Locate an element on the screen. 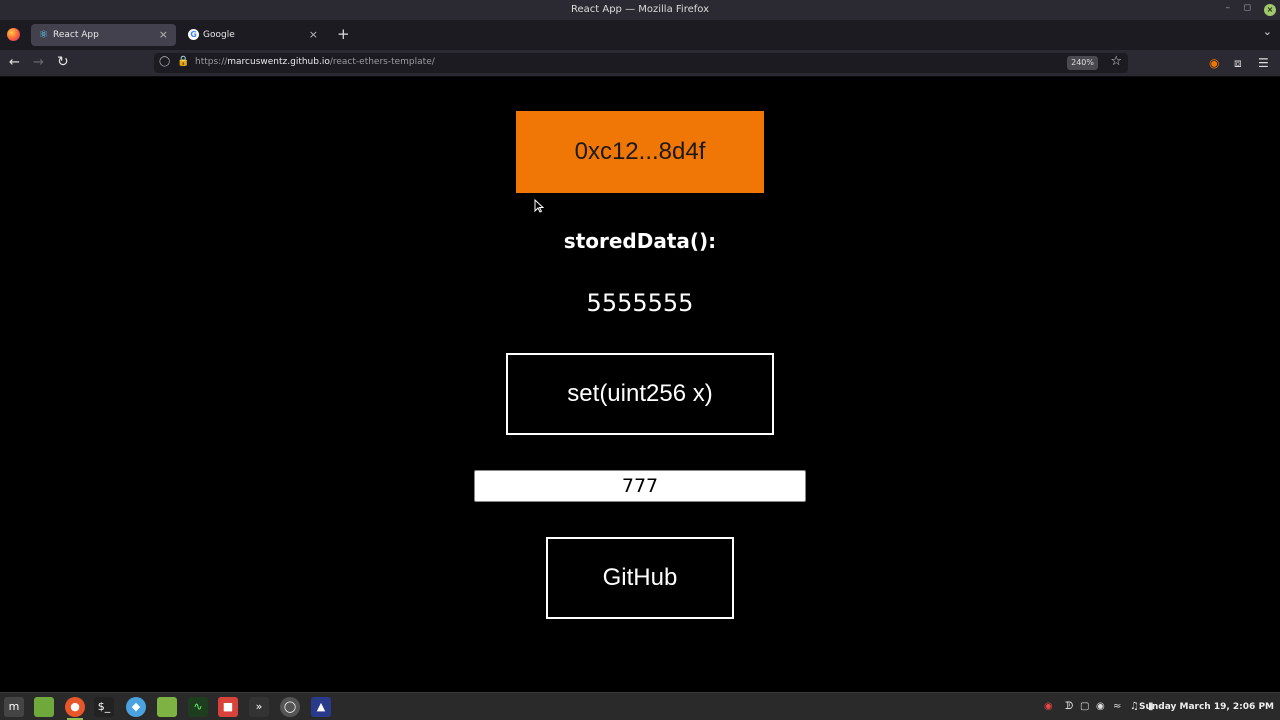  bookmark-star-icon: ☆ is located at coordinates (1116, 61).